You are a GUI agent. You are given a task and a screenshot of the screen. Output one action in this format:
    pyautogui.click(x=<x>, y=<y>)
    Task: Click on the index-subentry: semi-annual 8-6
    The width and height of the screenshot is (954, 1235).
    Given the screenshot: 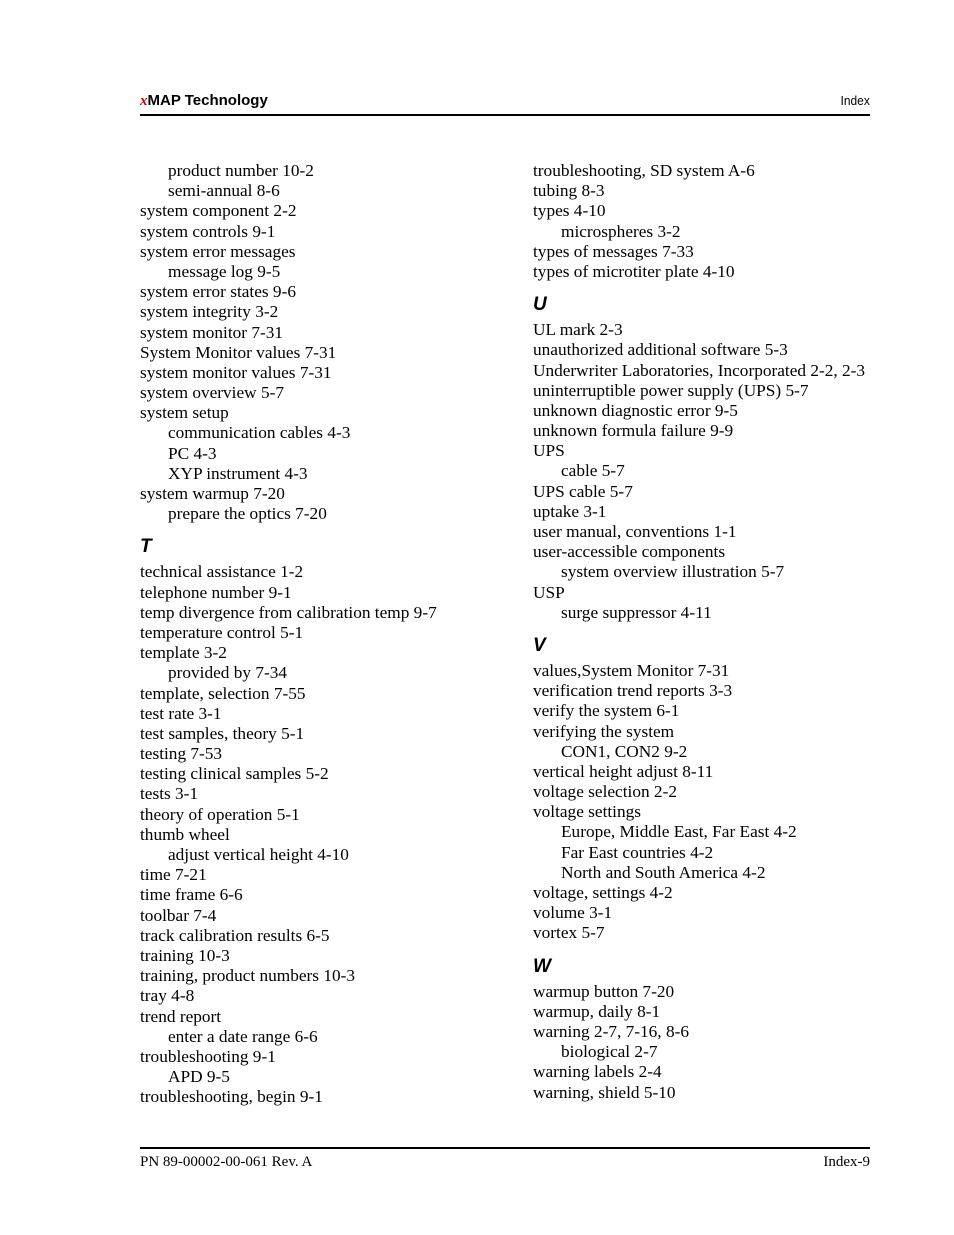 What is the action you would take?
    pyautogui.click(x=224, y=191)
    